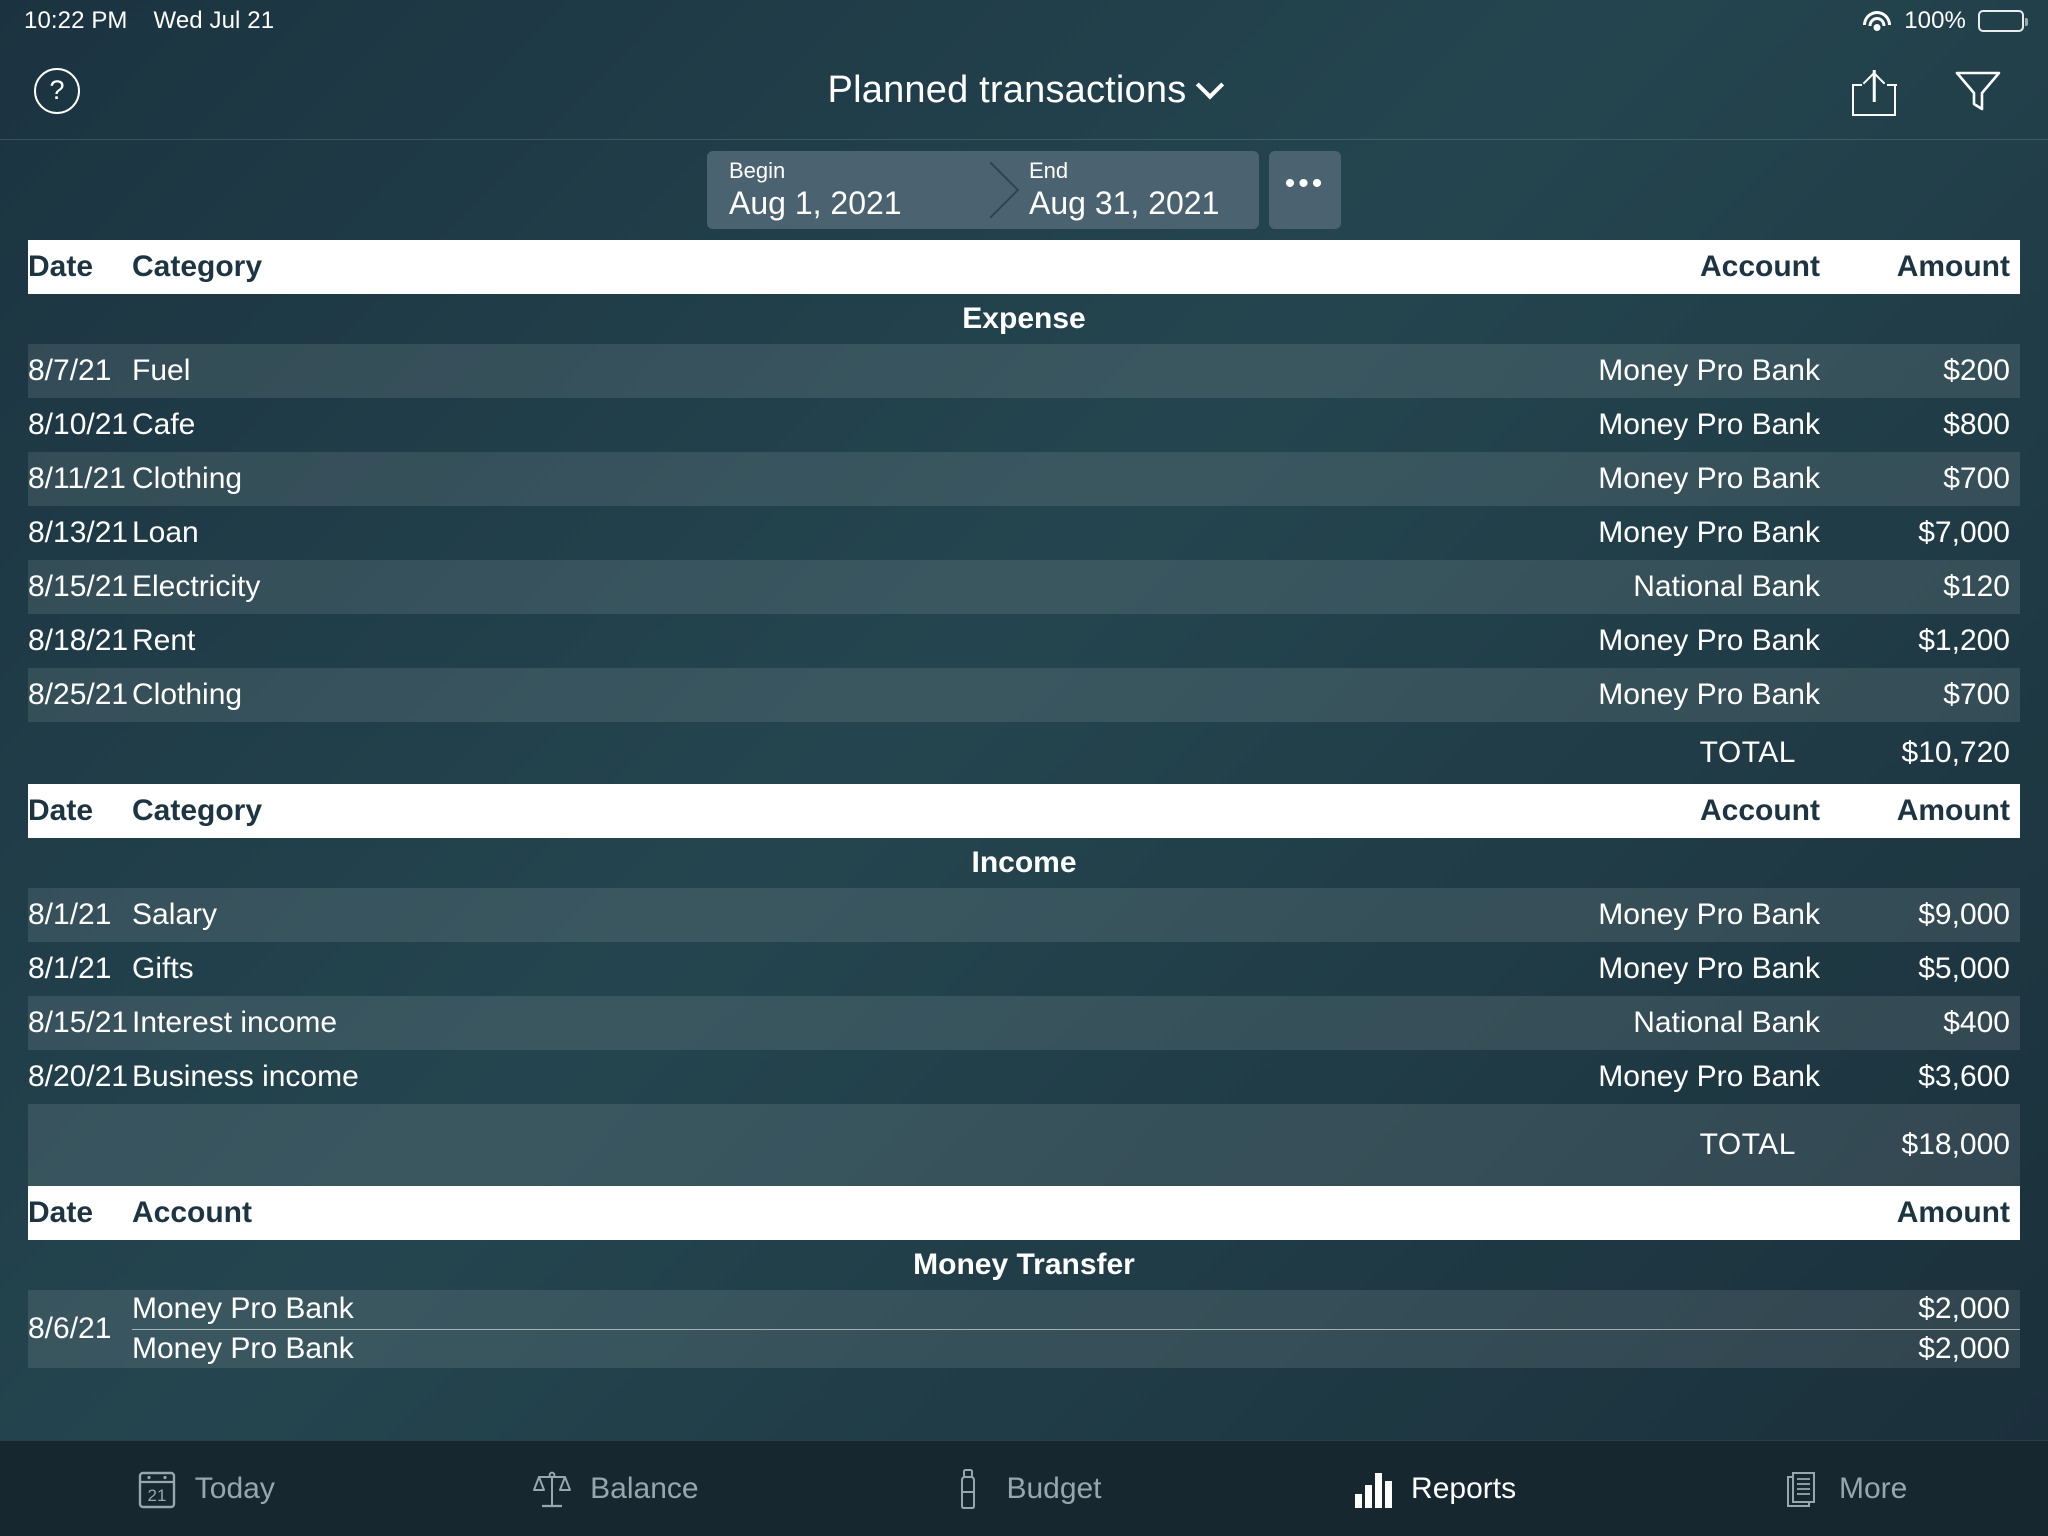 The height and width of the screenshot is (1536, 2048). Describe the element at coordinates (1024, 915) in the screenshot. I see `table-row: 8/1/21 Salary Money Pro Bank $9,000` at that location.